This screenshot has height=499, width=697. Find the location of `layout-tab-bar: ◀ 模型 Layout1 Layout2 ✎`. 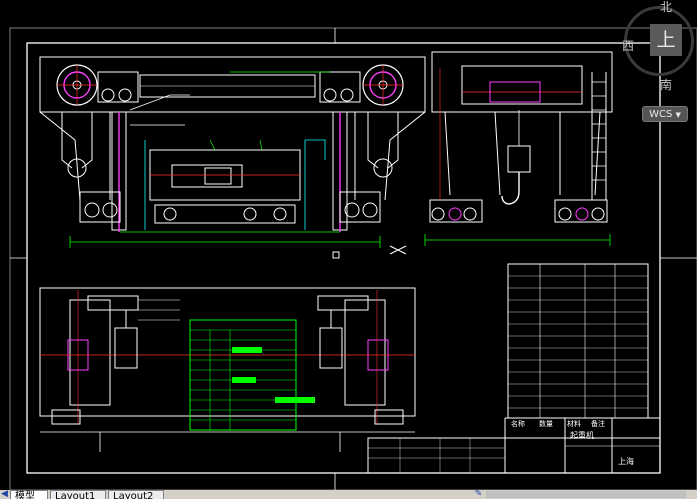

layout-tab-bar: ◀ 模型 Layout1 Layout2 ✎ is located at coordinates (348, 494).